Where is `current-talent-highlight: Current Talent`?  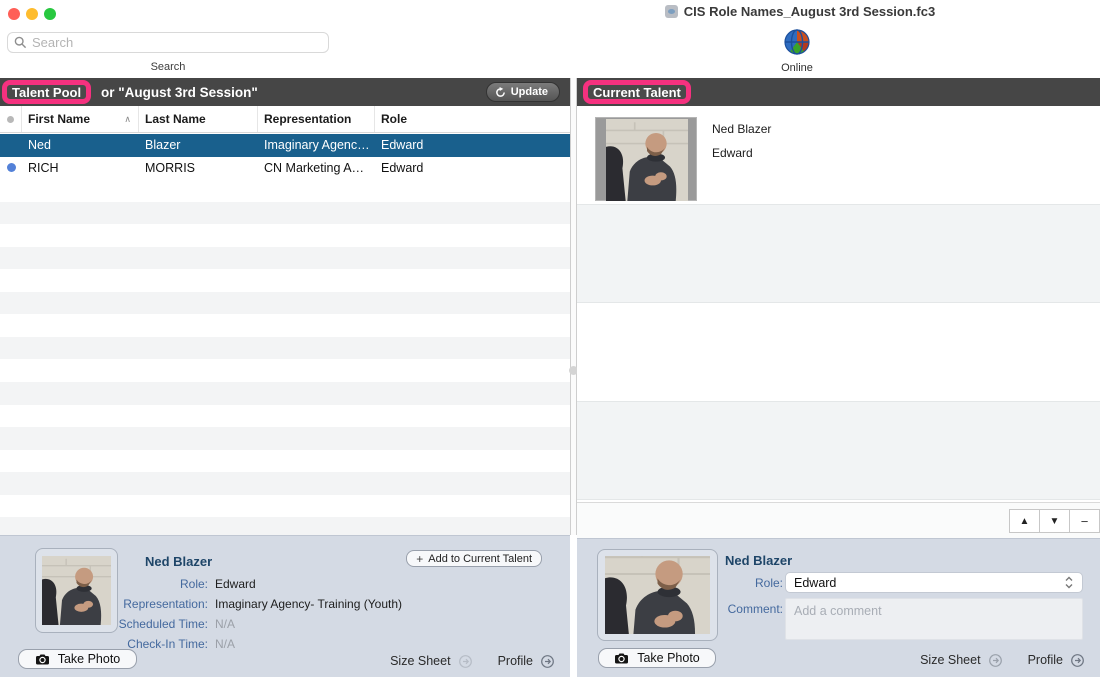
current-talent-highlight: Current Talent is located at coordinates (637, 92).